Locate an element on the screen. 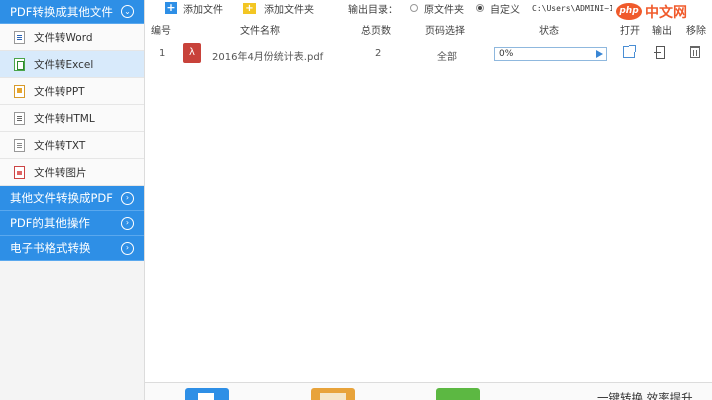 Image resolution: width=712 pixels, height=400 pixels. sidebar-item-label: 文件转PPT is located at coordinates (59, 91).